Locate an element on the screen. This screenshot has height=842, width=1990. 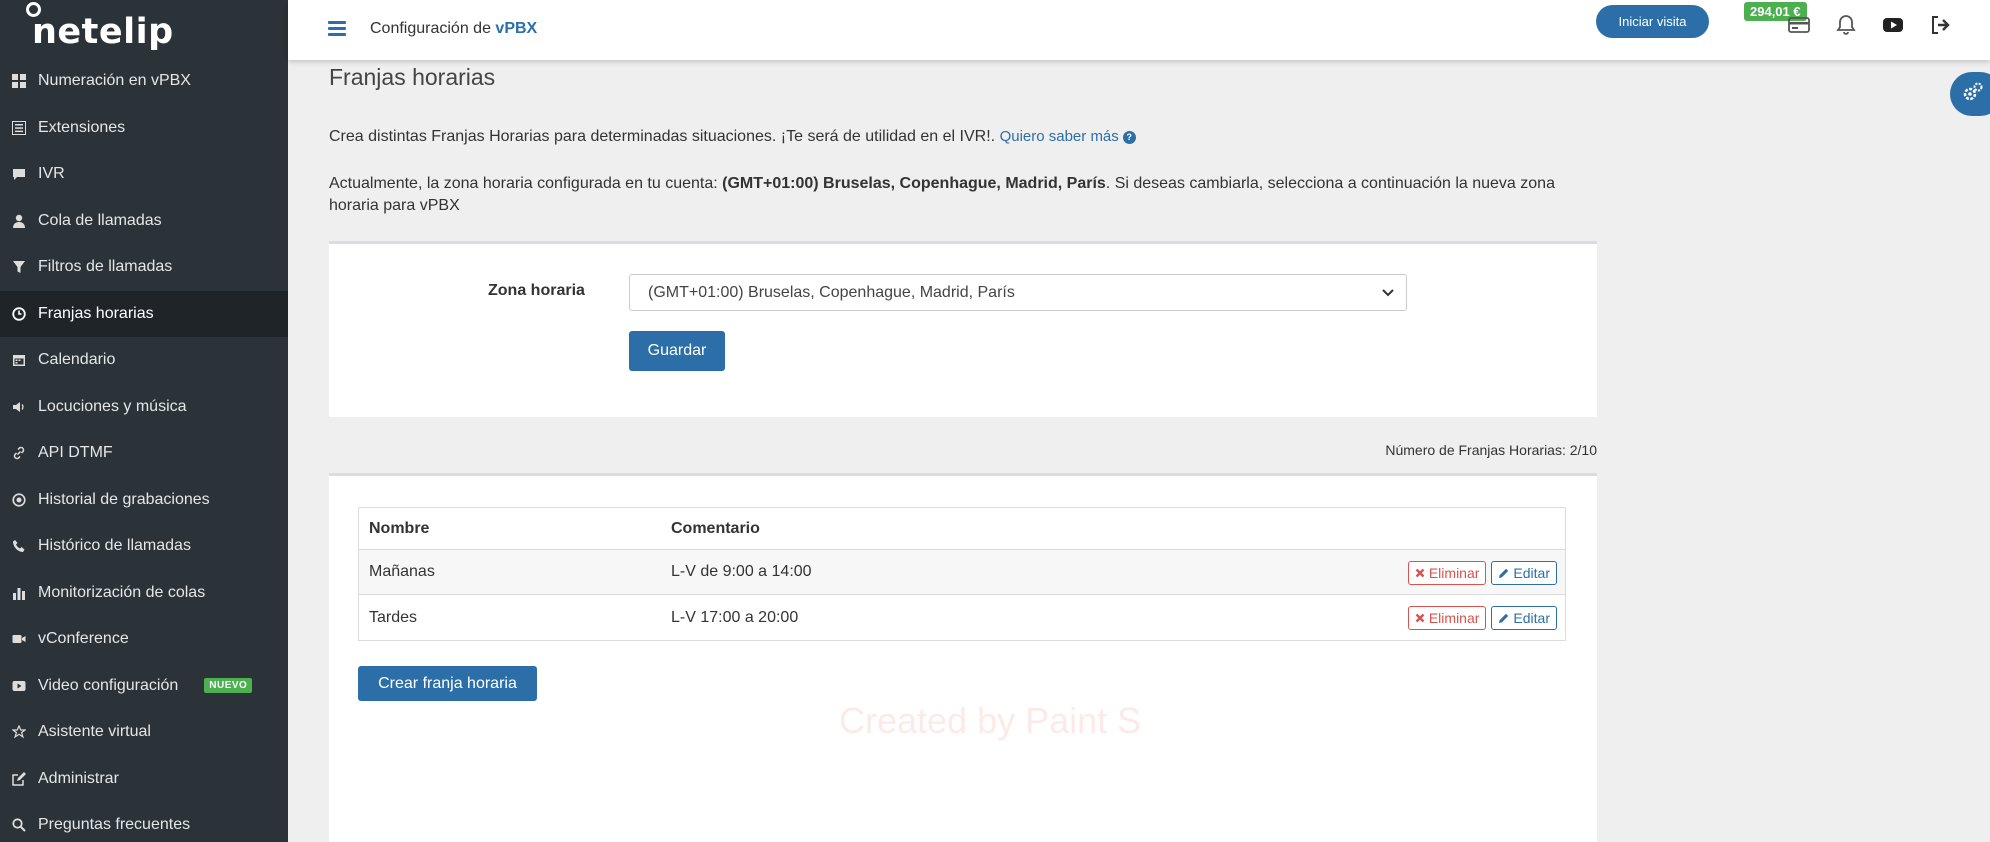
menu-toggle-icon is located at coordinates (337, 29).